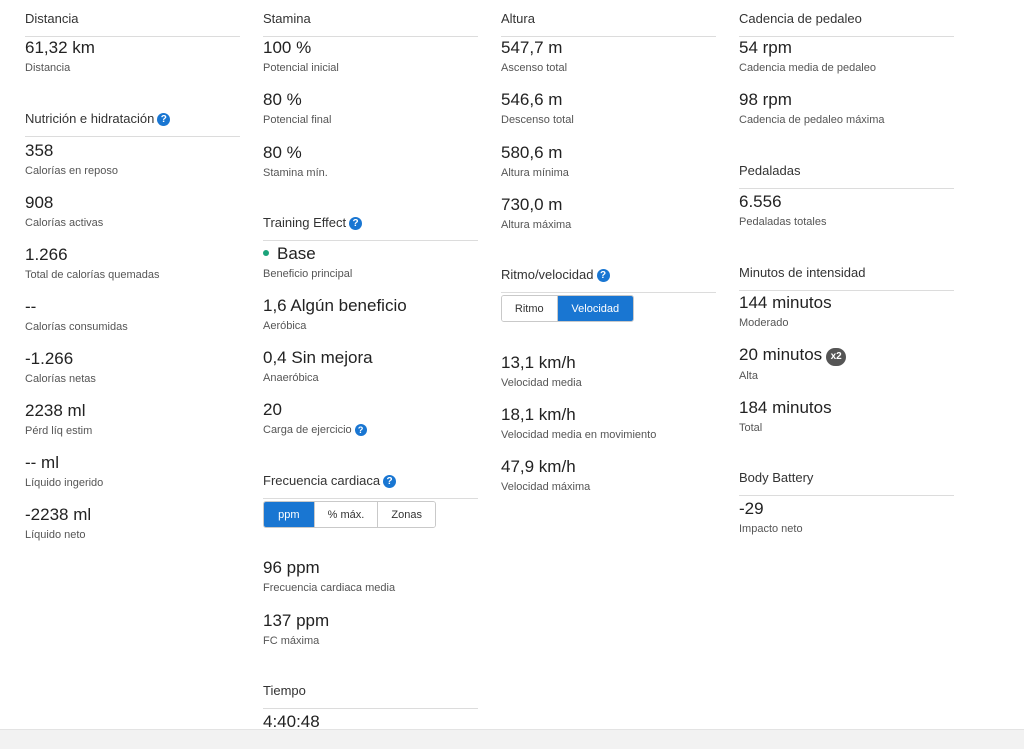  I want to click on stat-value: -- ml, so click(42, 462).